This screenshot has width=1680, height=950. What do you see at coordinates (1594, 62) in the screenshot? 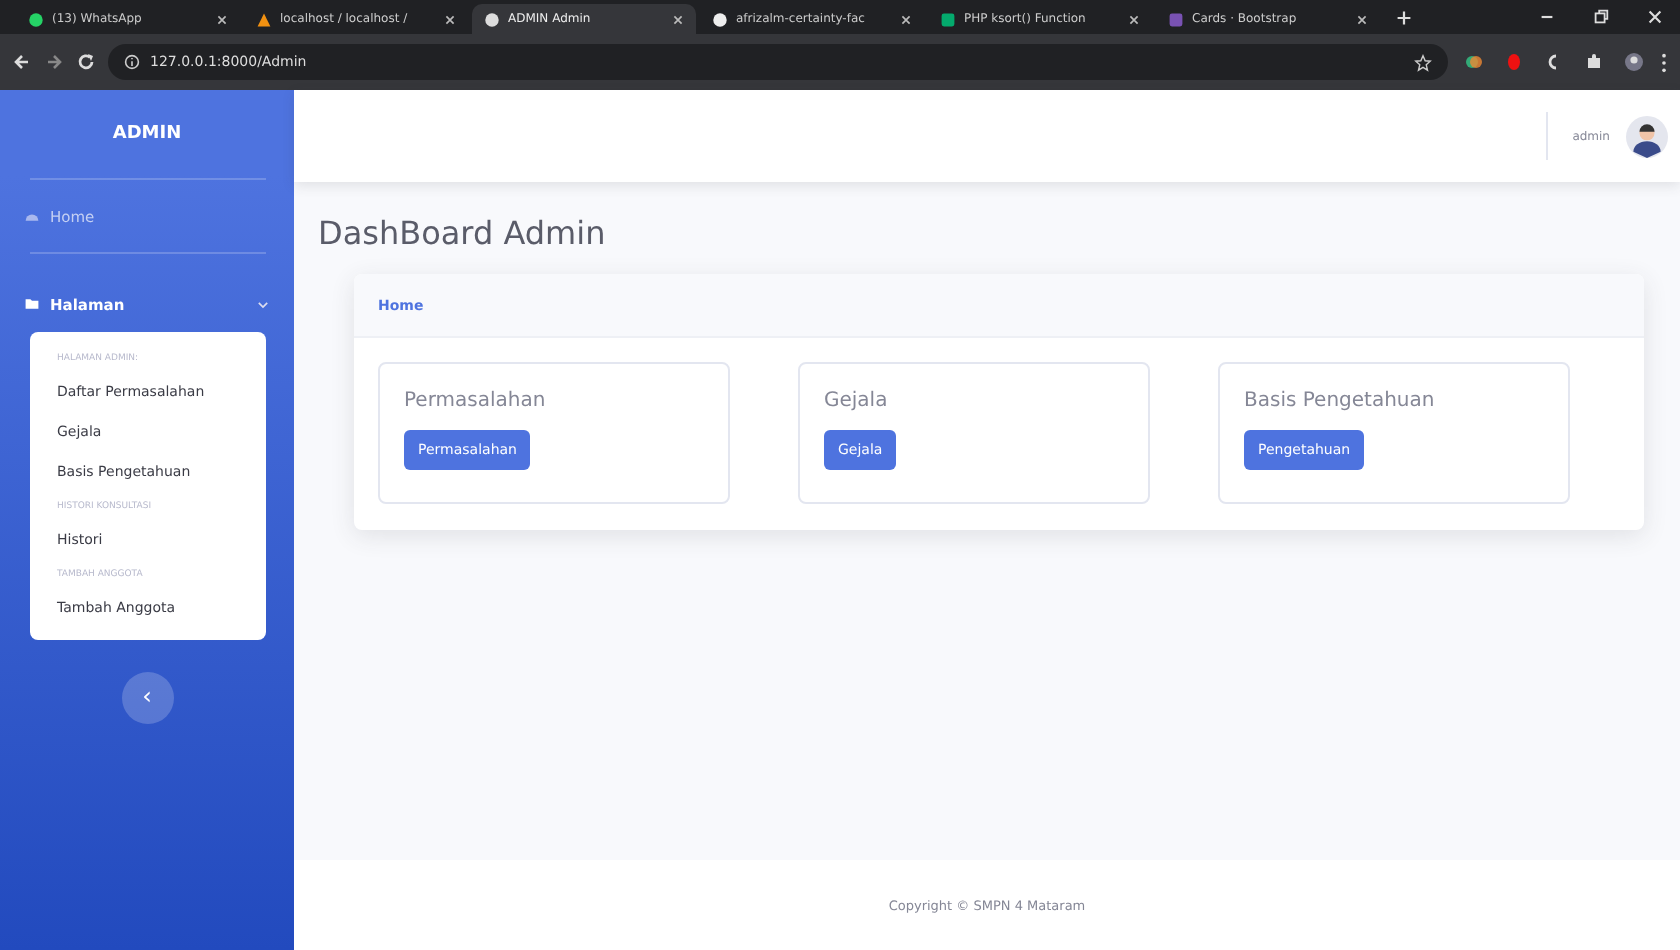
I see `puzzle-icon` at bounding box center [1594, 62].